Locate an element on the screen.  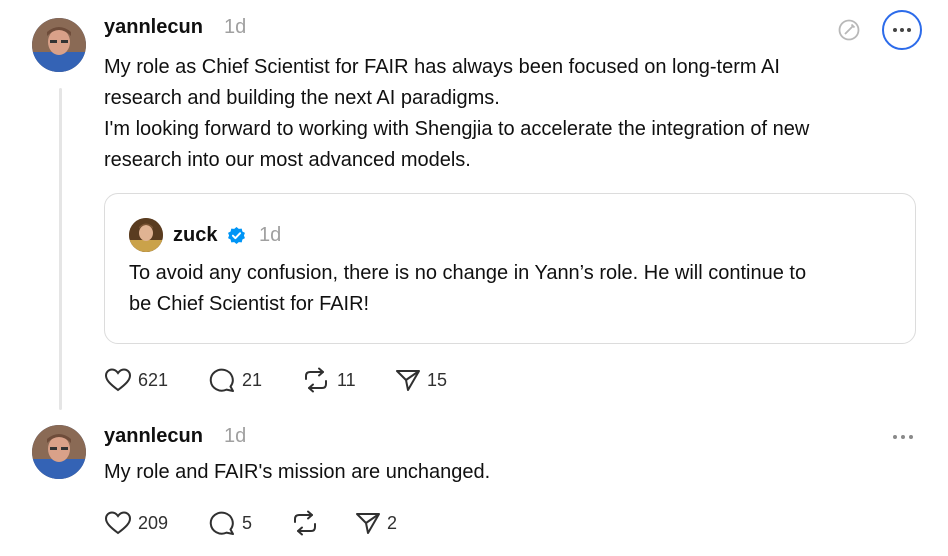
share-button: 15 is located at coordinates (421, 380).